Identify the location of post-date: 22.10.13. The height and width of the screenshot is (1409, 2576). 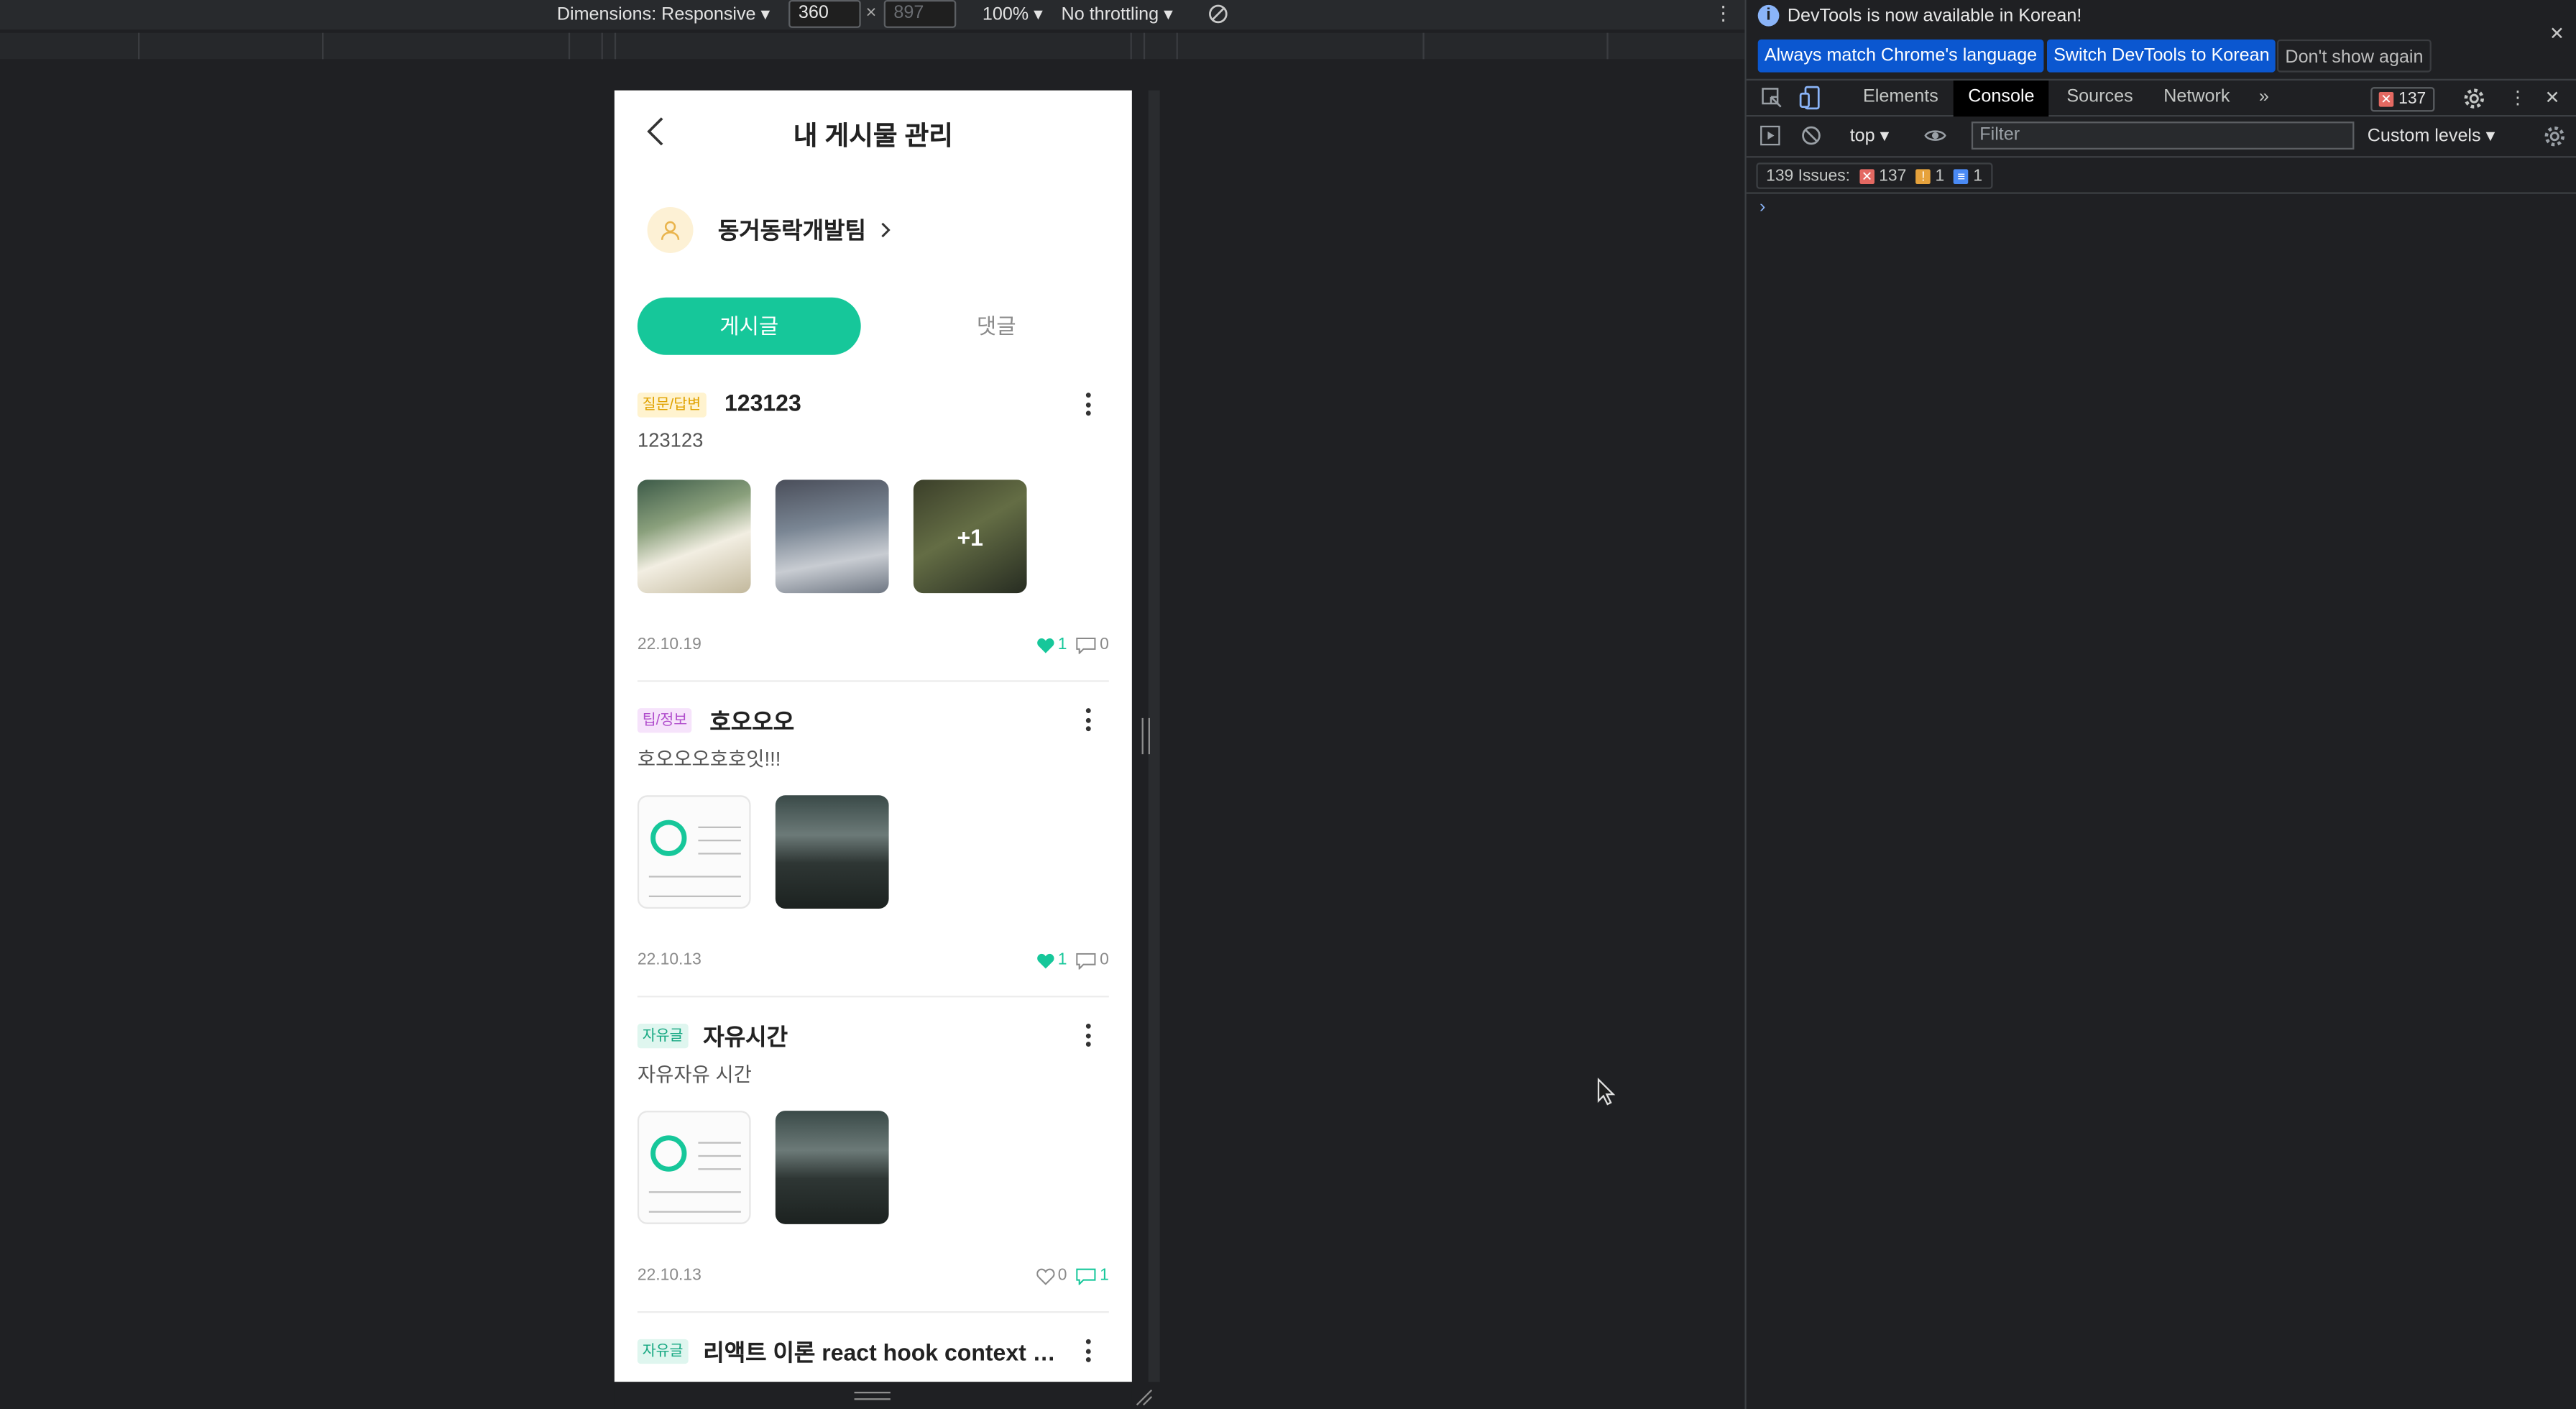
(669, 1276).